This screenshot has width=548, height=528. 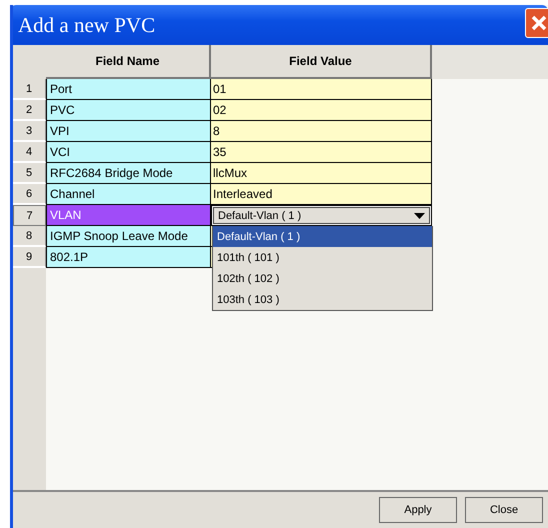 What do you see at coordinates (128, 131) in the screenshot?
I see `table-cell: VPI` at bounding box center [128, 131].